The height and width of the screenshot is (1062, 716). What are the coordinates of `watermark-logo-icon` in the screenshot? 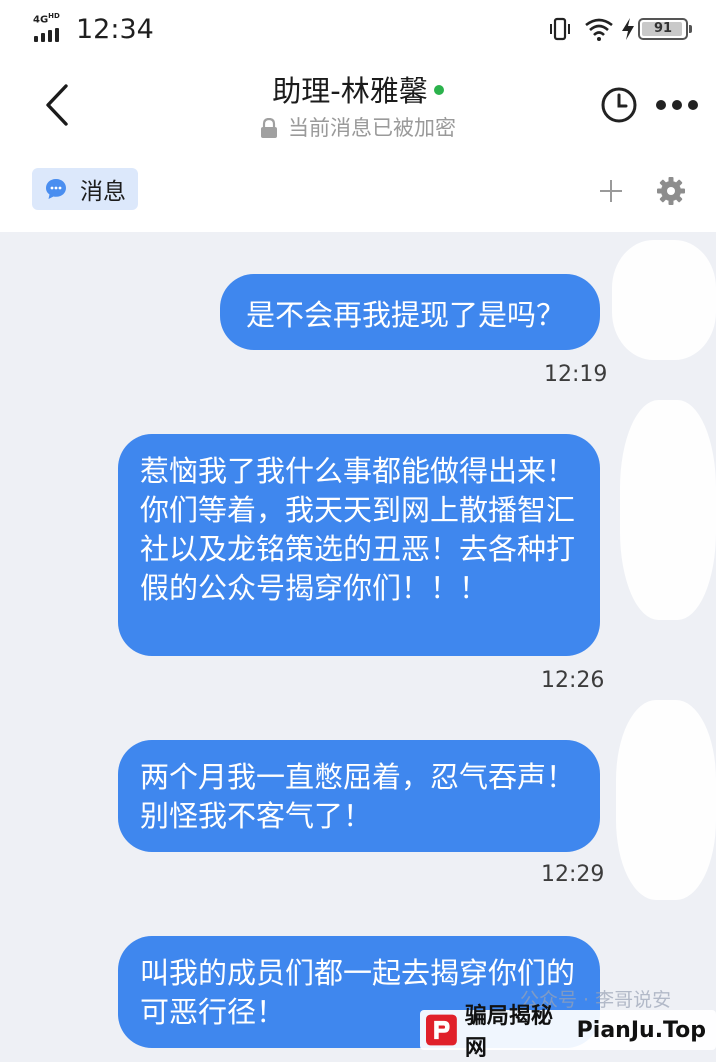 It's located at (441, 1030).